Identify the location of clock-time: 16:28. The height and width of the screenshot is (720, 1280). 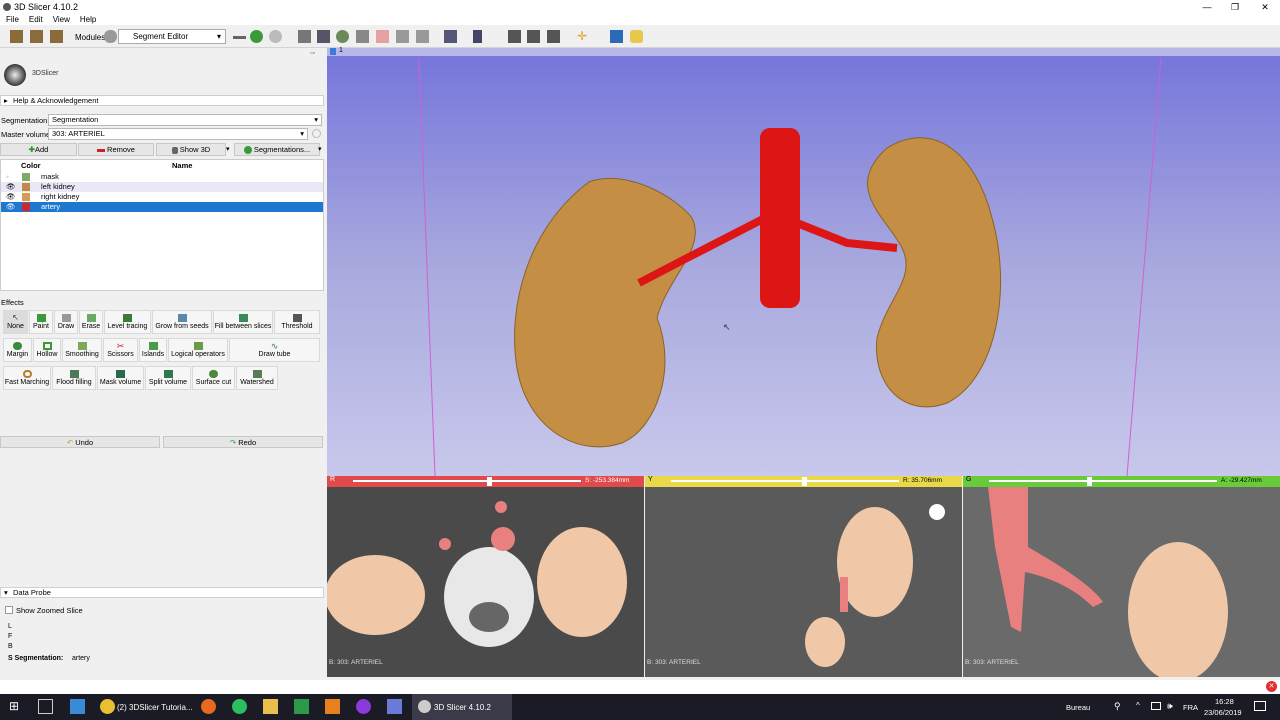
(1224, 701).